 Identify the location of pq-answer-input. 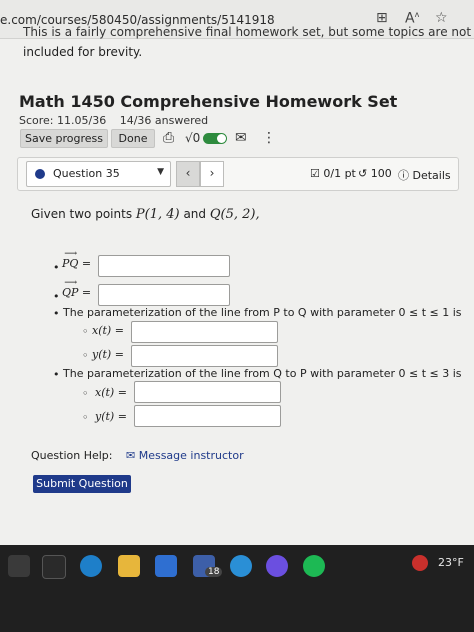
(164, 266).